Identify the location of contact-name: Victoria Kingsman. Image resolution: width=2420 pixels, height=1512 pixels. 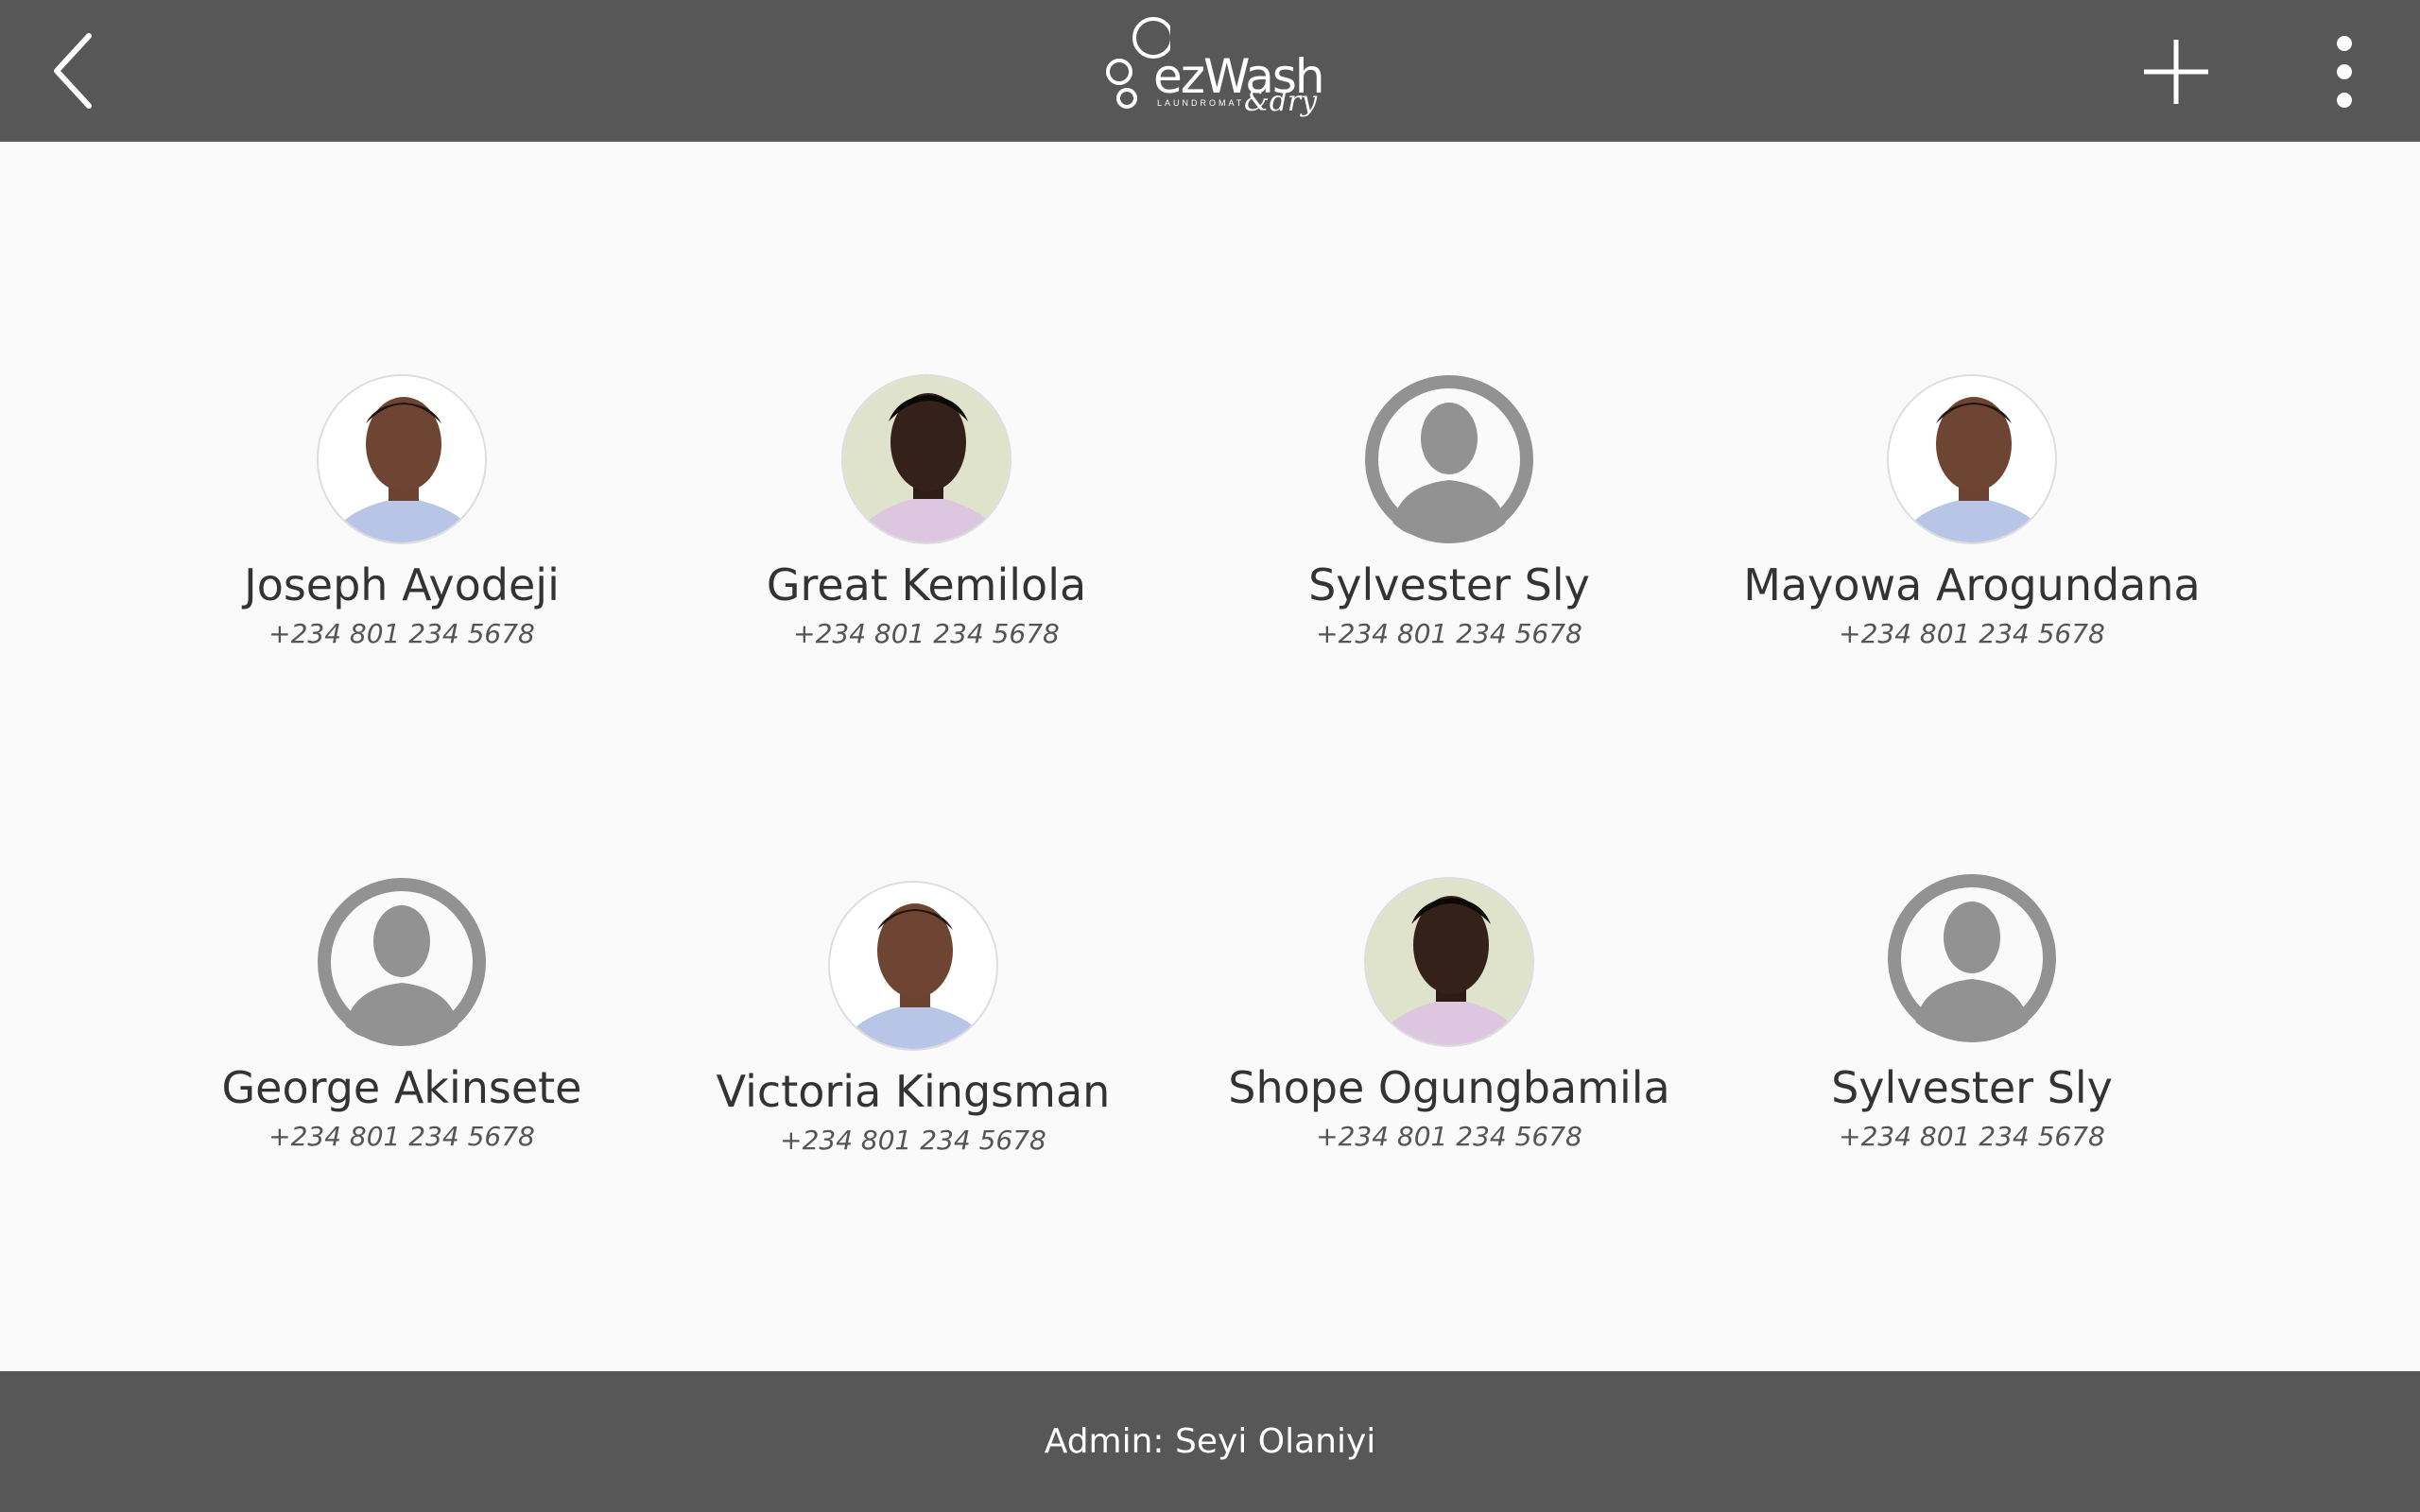
(913, 1091).